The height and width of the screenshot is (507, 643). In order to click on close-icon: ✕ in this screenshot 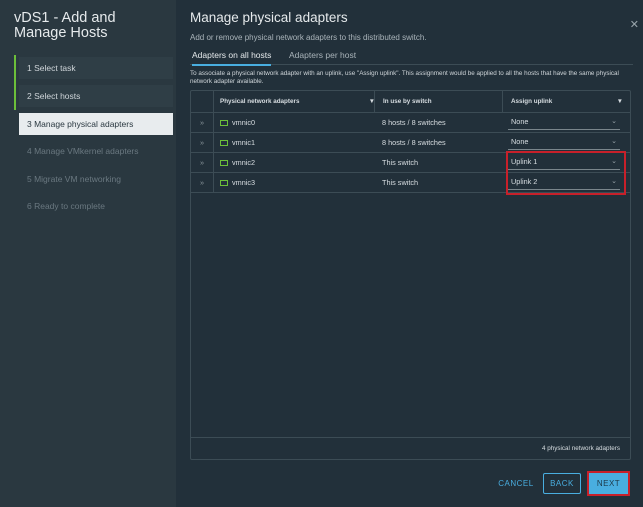, I will do `click(634, 24)`.